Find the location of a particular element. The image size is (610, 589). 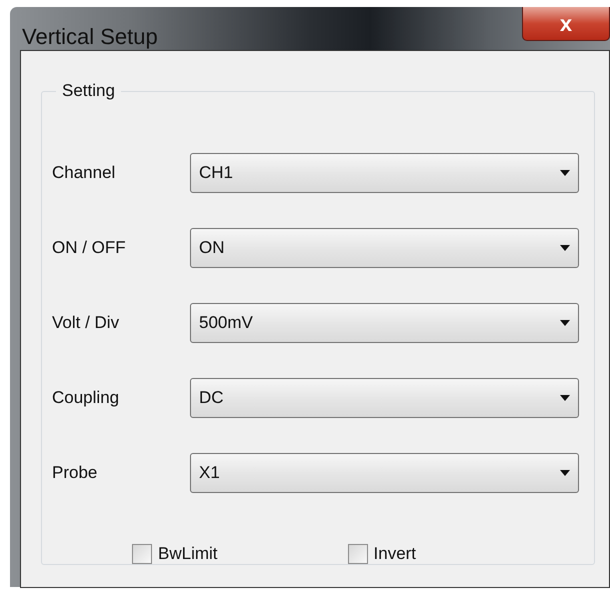

checkbox: Invert is located at coordinates (382, 554).